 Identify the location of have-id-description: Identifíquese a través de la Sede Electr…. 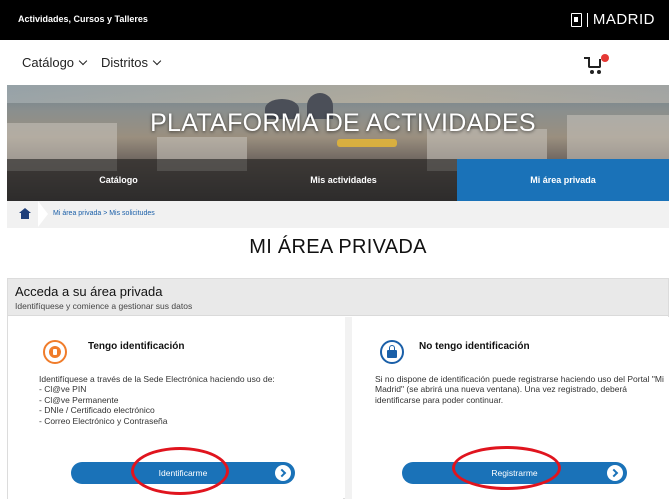
(184, 400).